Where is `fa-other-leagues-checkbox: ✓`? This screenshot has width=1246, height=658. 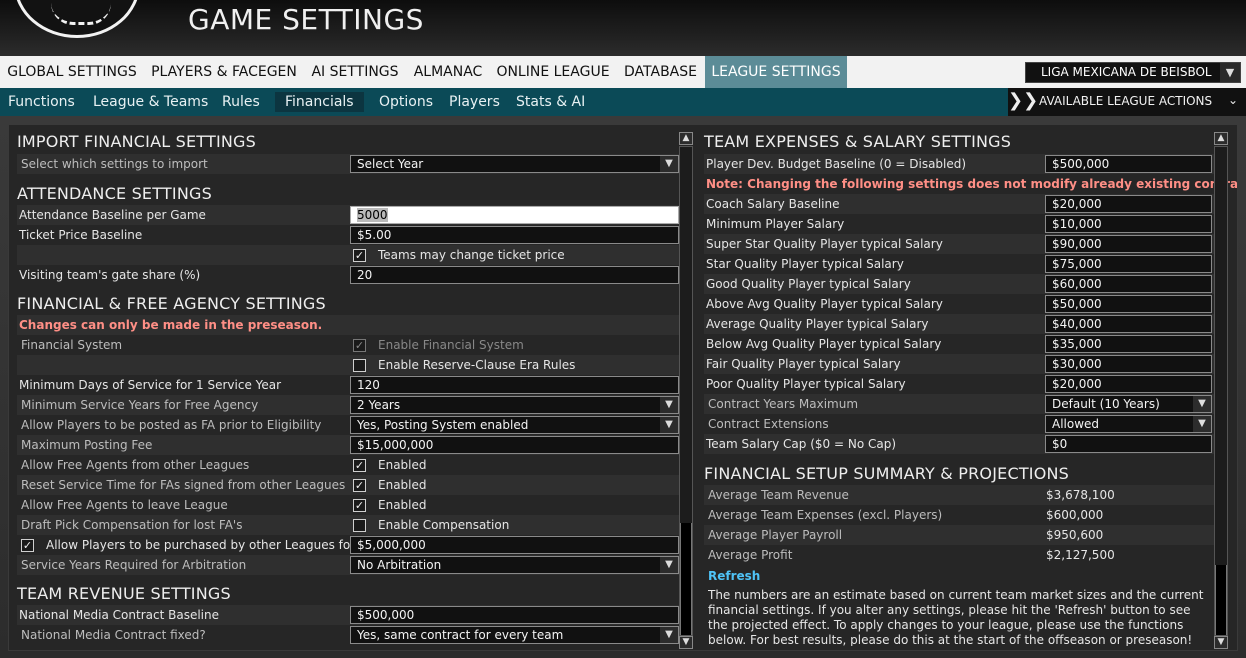 fa-other-leagues-checkbox: ✓ is located at coordinates (359, 465).